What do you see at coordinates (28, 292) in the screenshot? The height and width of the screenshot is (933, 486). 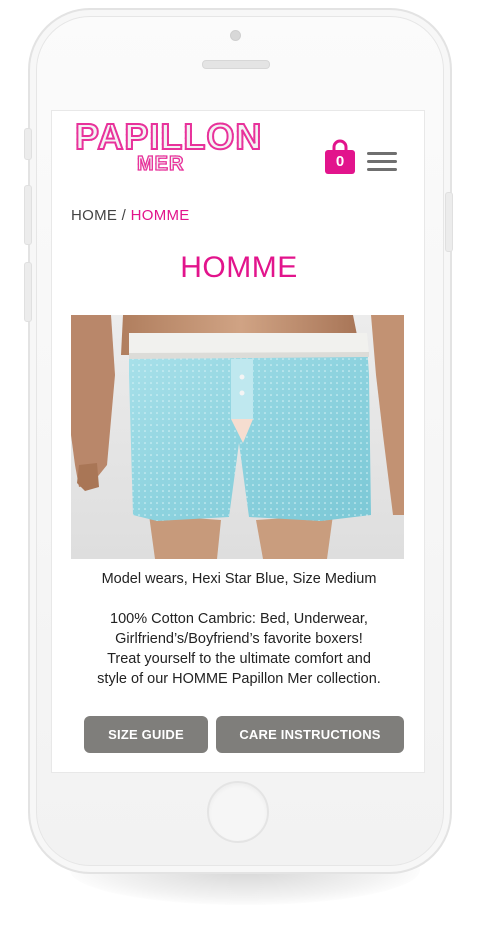 I see `phone-volume-down-button` at bounding box center [28, 292].